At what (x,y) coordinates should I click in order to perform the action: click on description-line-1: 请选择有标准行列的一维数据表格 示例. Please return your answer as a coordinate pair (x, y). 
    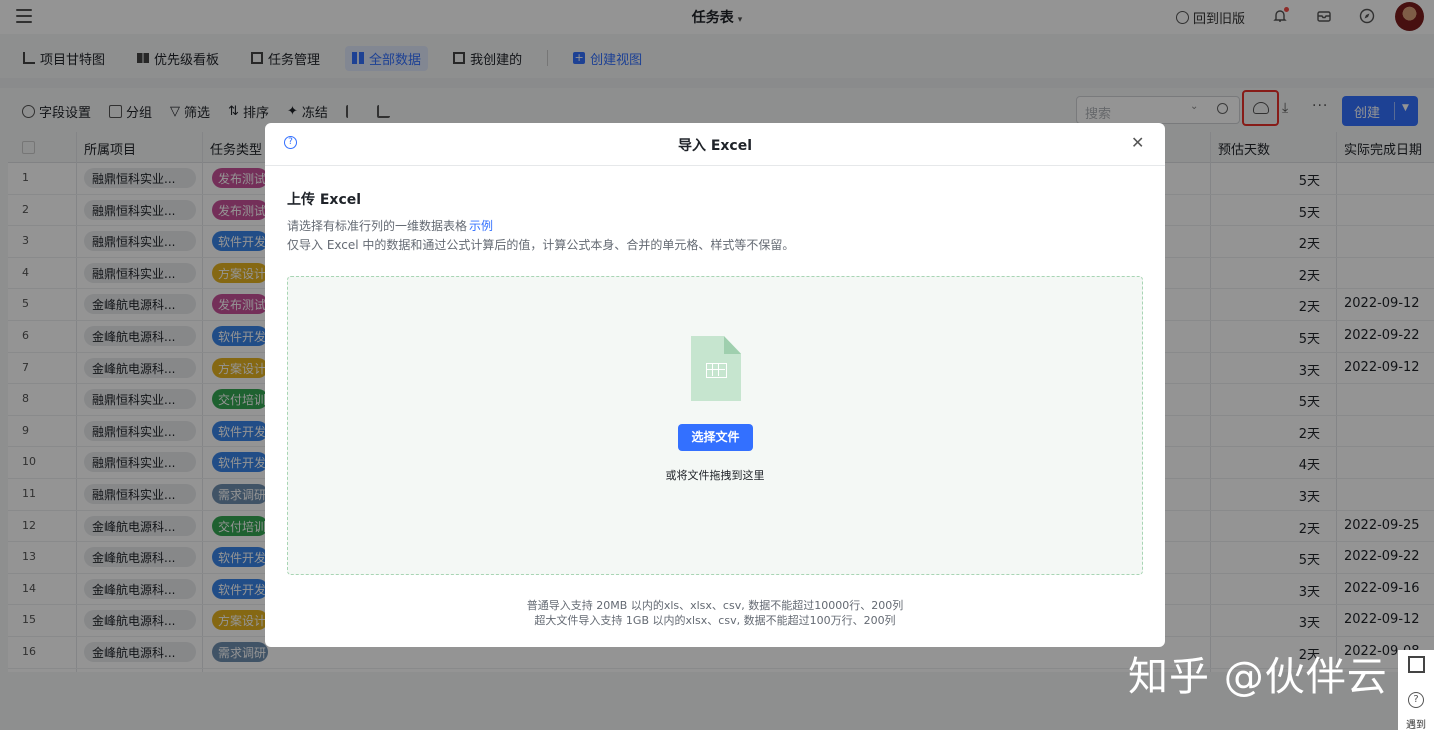
    Looking at the image, I should click on (390, 226).